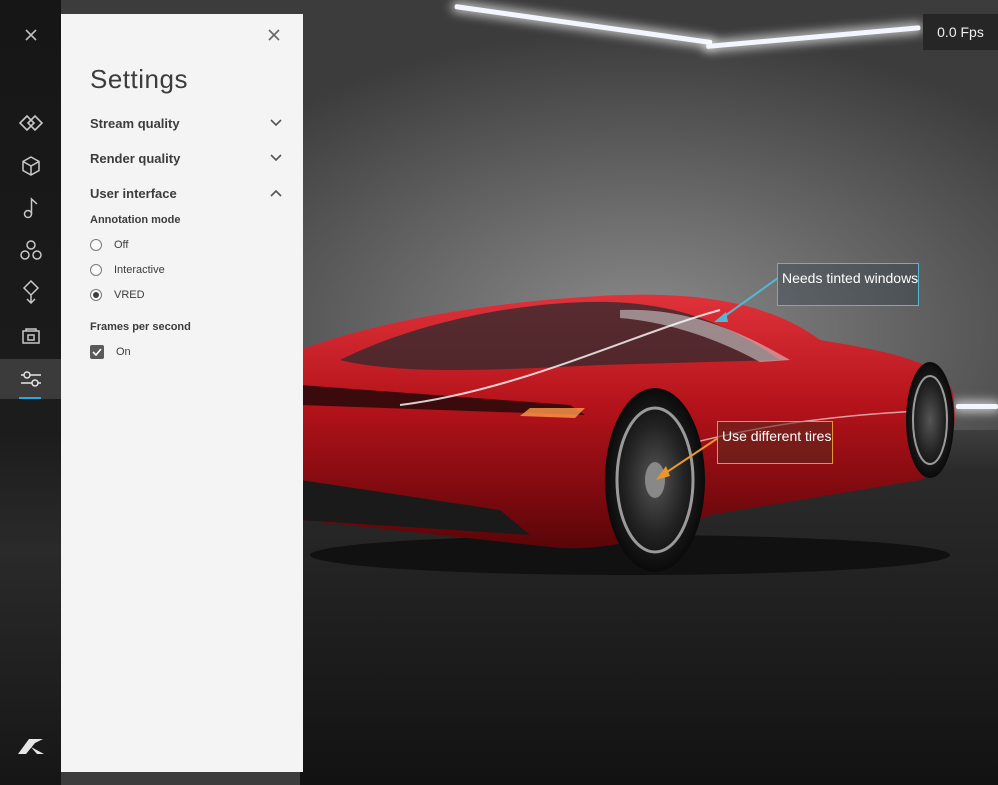 Image resolution: width=998 pixels, height=785 pixels. What do you see at coordinates (775, 442) in the screenshot?
I see `annotation-label: Use different tires` at bounding box center [775, 442].